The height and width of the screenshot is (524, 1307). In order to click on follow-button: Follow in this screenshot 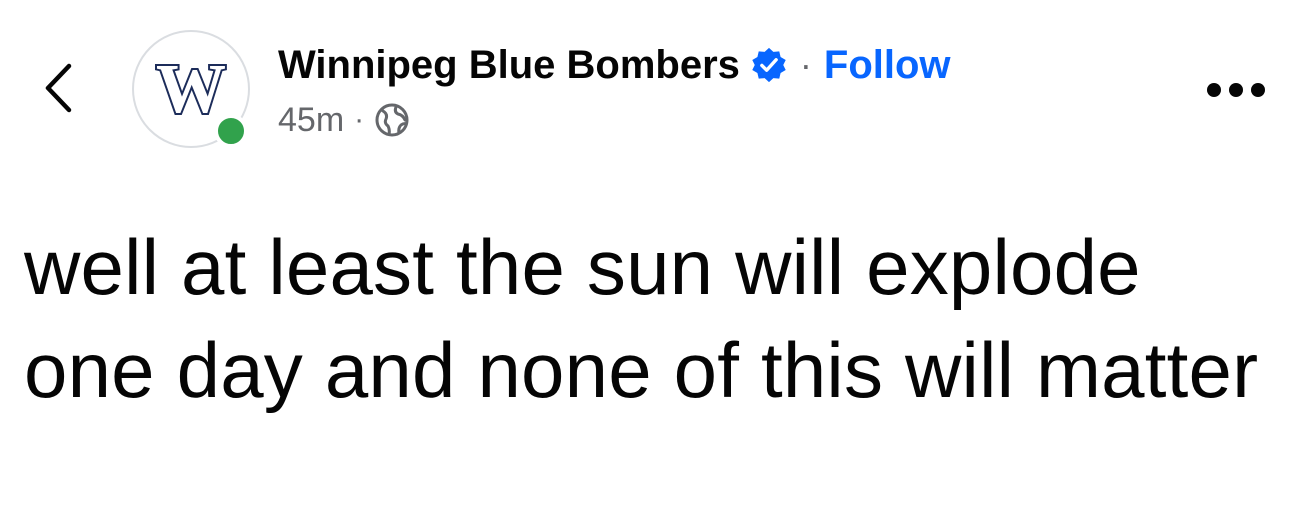, I will do `click(887, 65)`.